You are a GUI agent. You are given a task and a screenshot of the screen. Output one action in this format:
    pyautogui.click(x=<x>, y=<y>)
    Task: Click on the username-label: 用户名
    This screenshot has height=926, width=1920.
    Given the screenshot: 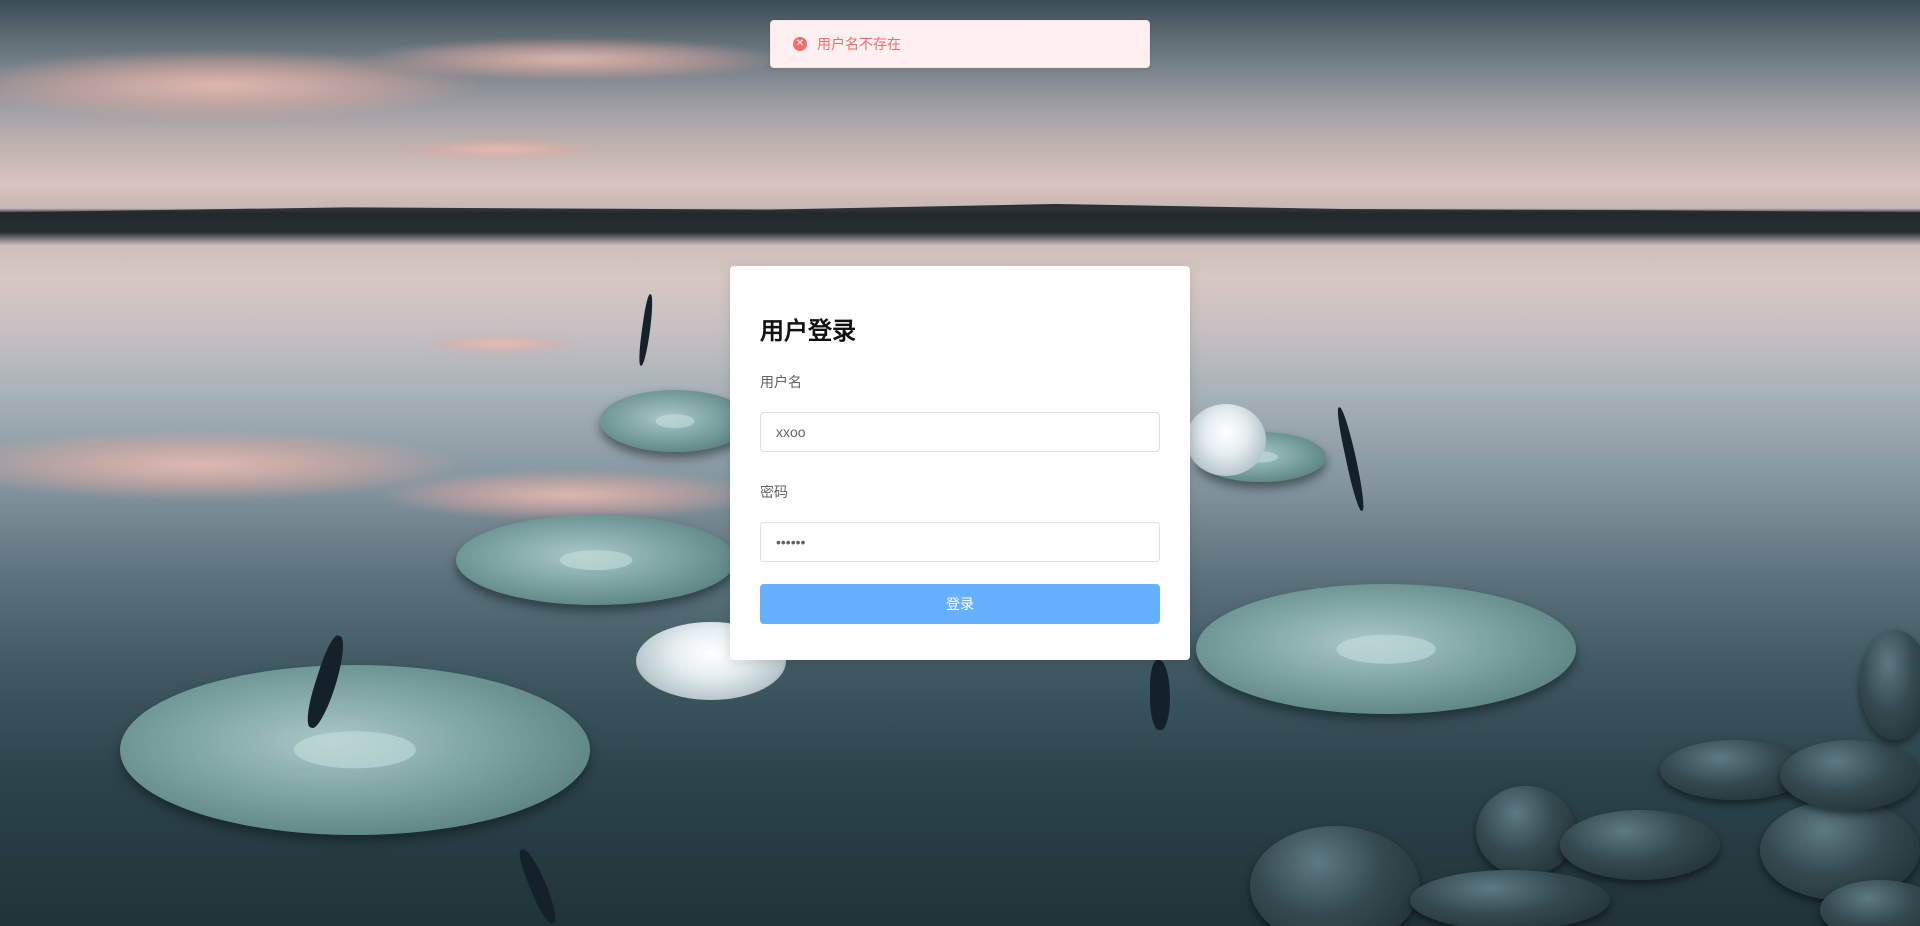 What is the action you would take?
    pyautogui.click(x=781, y=382)
    